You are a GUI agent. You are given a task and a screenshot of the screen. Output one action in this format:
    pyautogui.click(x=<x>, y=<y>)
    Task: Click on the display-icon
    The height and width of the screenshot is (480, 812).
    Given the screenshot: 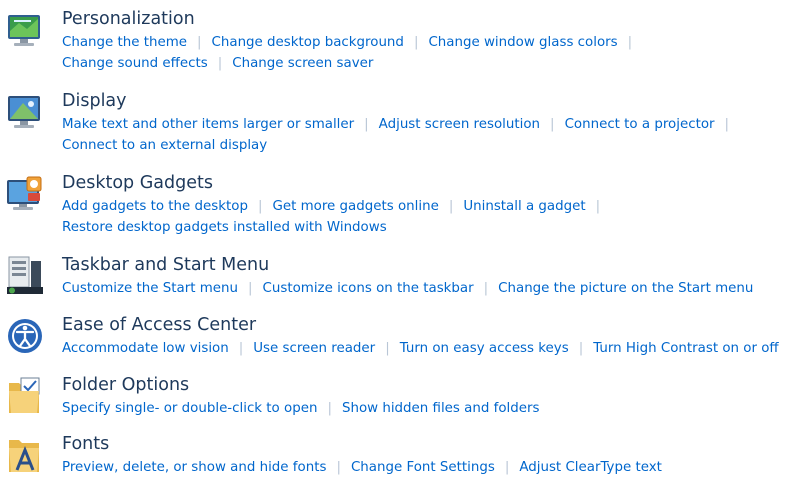 What is the action you would take?
    pyautogui.click(x=25, y=112)
    